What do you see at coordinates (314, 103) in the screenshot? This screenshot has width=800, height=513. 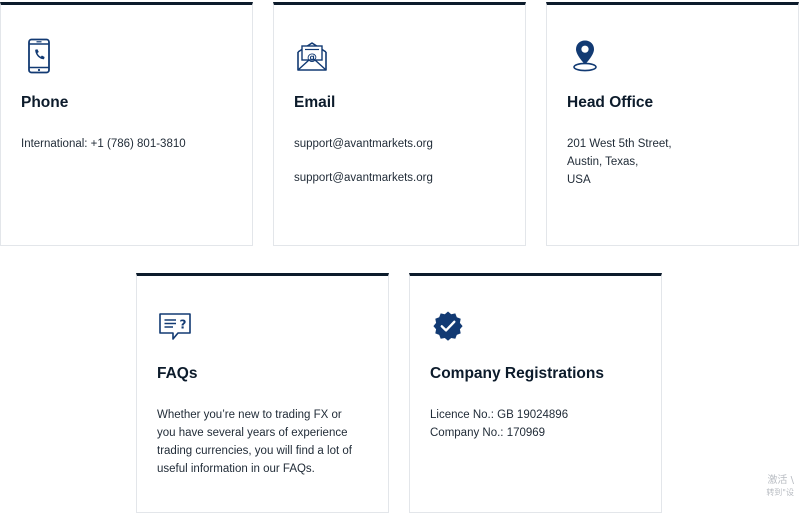 I see `card-title: Email` at bounding box center [314, 103].